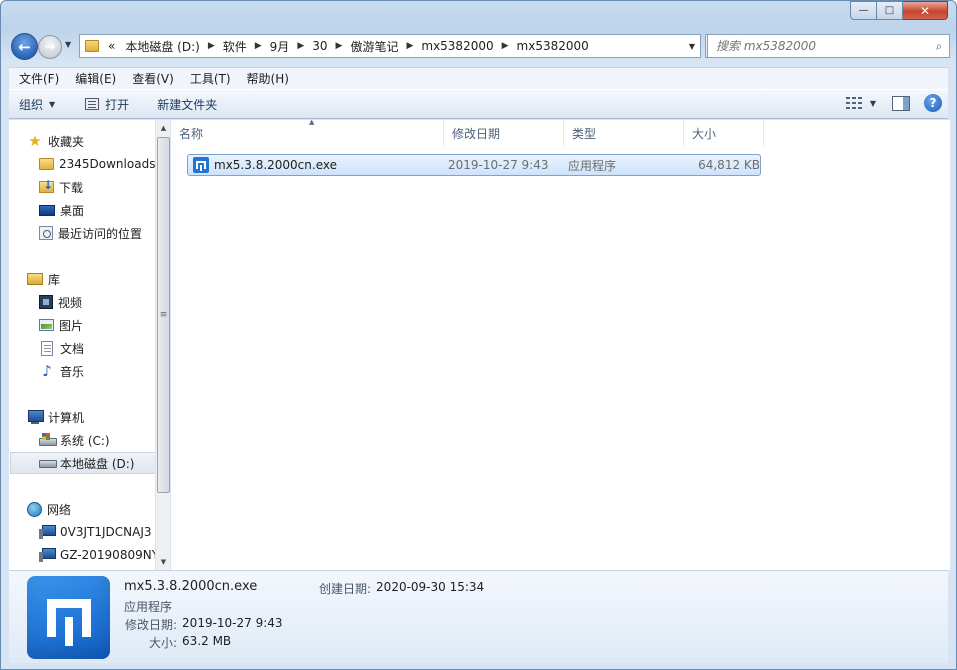 The height and width of the screenshot is (670, 957). What do you see at coordinates (91, 141) in the screenshot?
I see `nav-favorites: ★ 收藏夹` at bounding box center [91, 141].